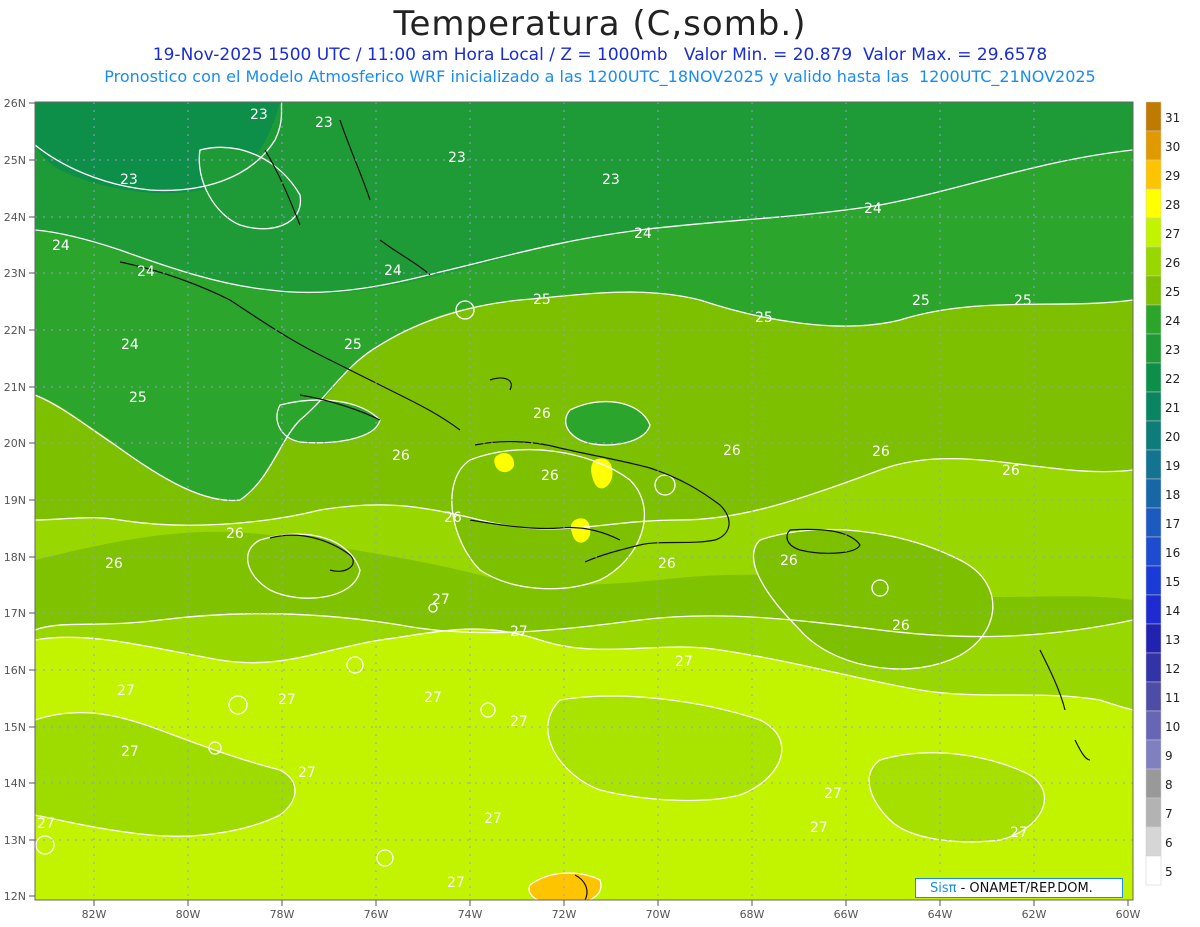  What do you see at coordinates (846, 914) in the screenshot?
I see `lon-label: 66W` at bounding box center [846, 914].